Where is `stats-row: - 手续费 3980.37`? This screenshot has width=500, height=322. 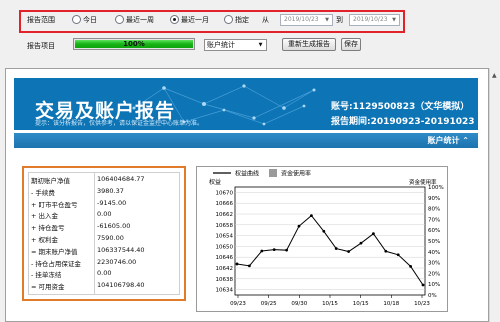
stats-row: - 手续费 3980.37 is located at coordinates (104, 191).